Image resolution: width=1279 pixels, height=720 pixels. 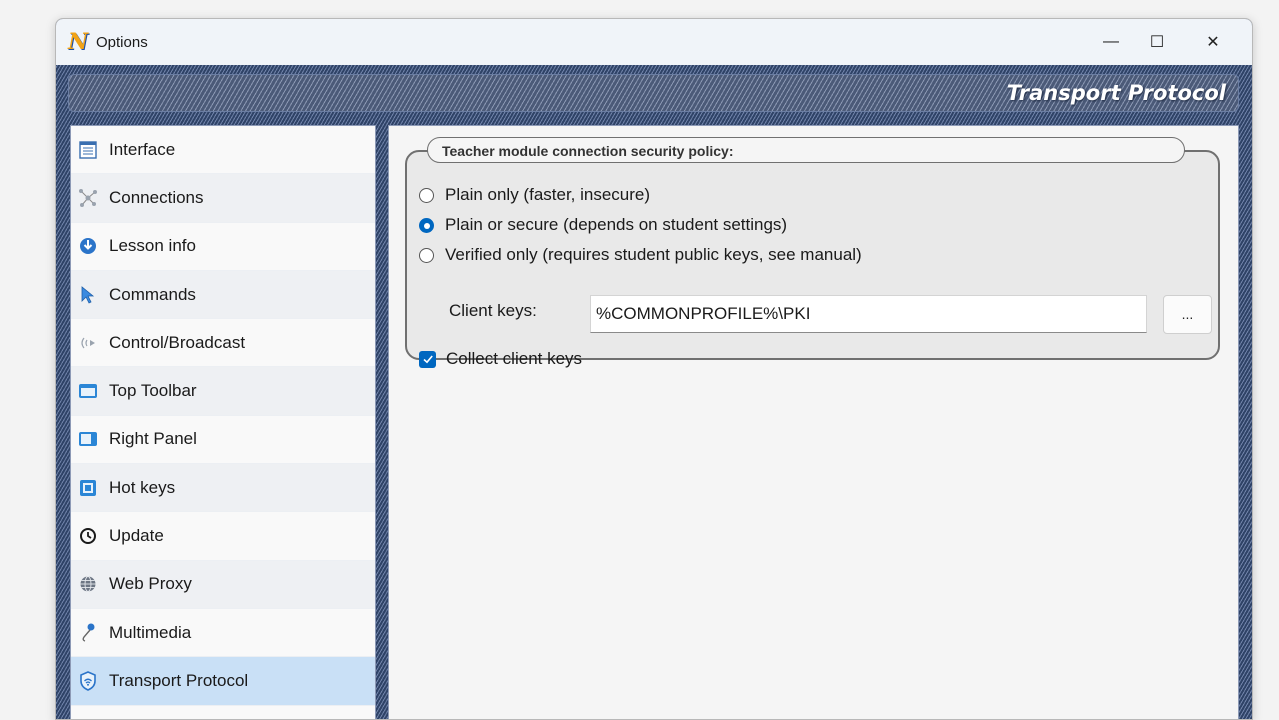 What do you see at coordinates (223, 295) in the screenshot?
I see `sidebar-item-commands: Commands` at bounding box center [223, 295].